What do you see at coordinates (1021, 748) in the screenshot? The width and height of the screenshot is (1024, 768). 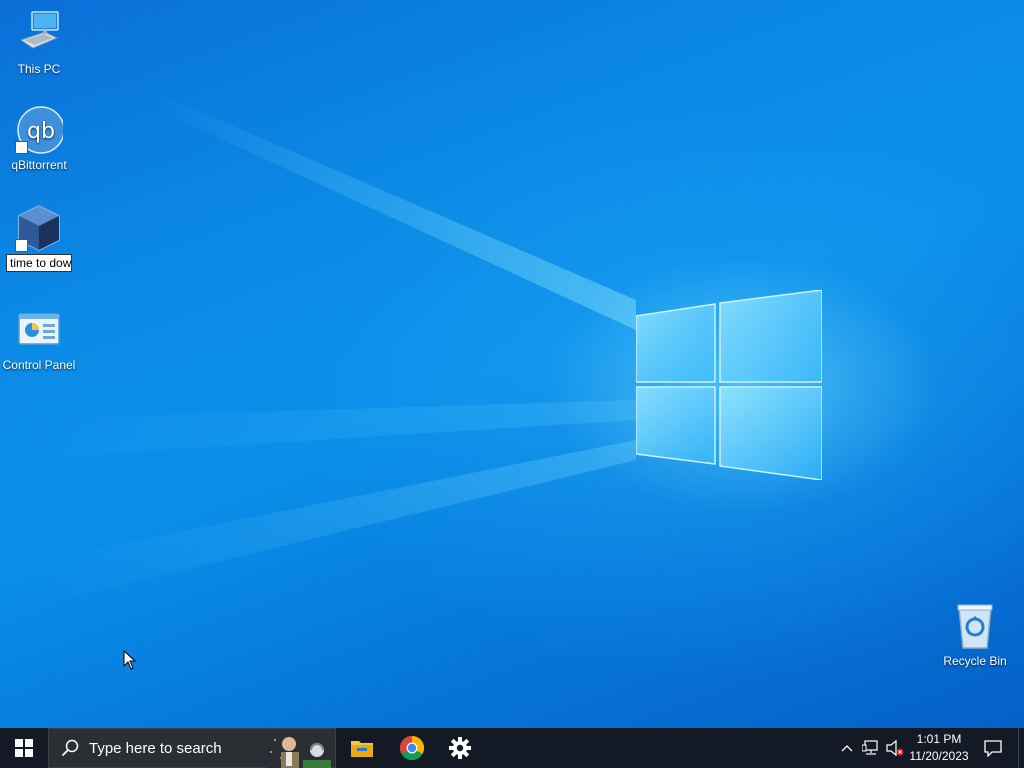 I see `show-desktop-button` at bounding box center [1021, 748].